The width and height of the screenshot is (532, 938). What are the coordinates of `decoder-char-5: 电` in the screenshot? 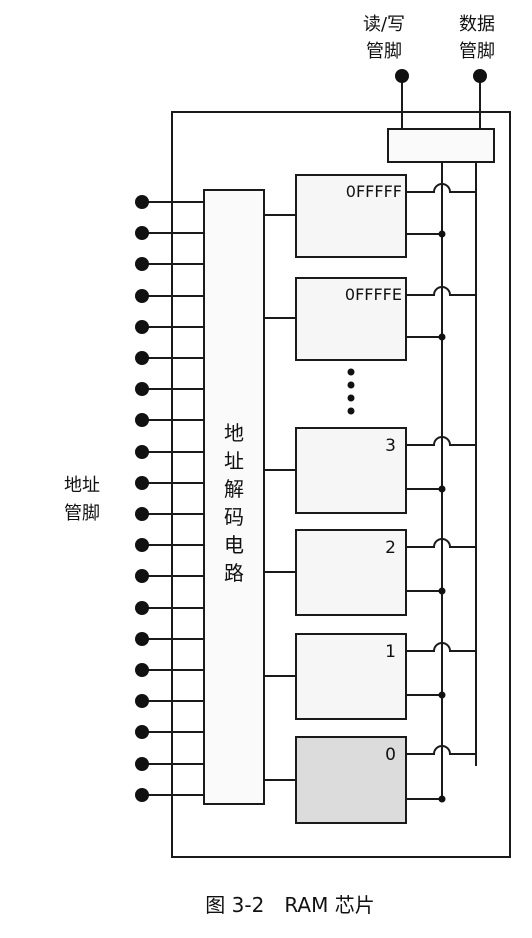 It's located at (234, 545).